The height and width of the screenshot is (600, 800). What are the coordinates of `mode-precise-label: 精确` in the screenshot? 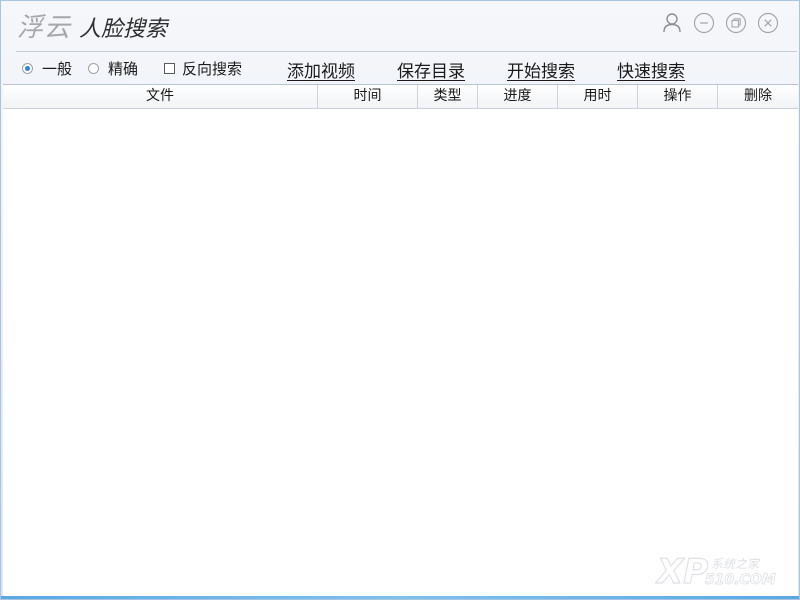 It's located at (123, 69).